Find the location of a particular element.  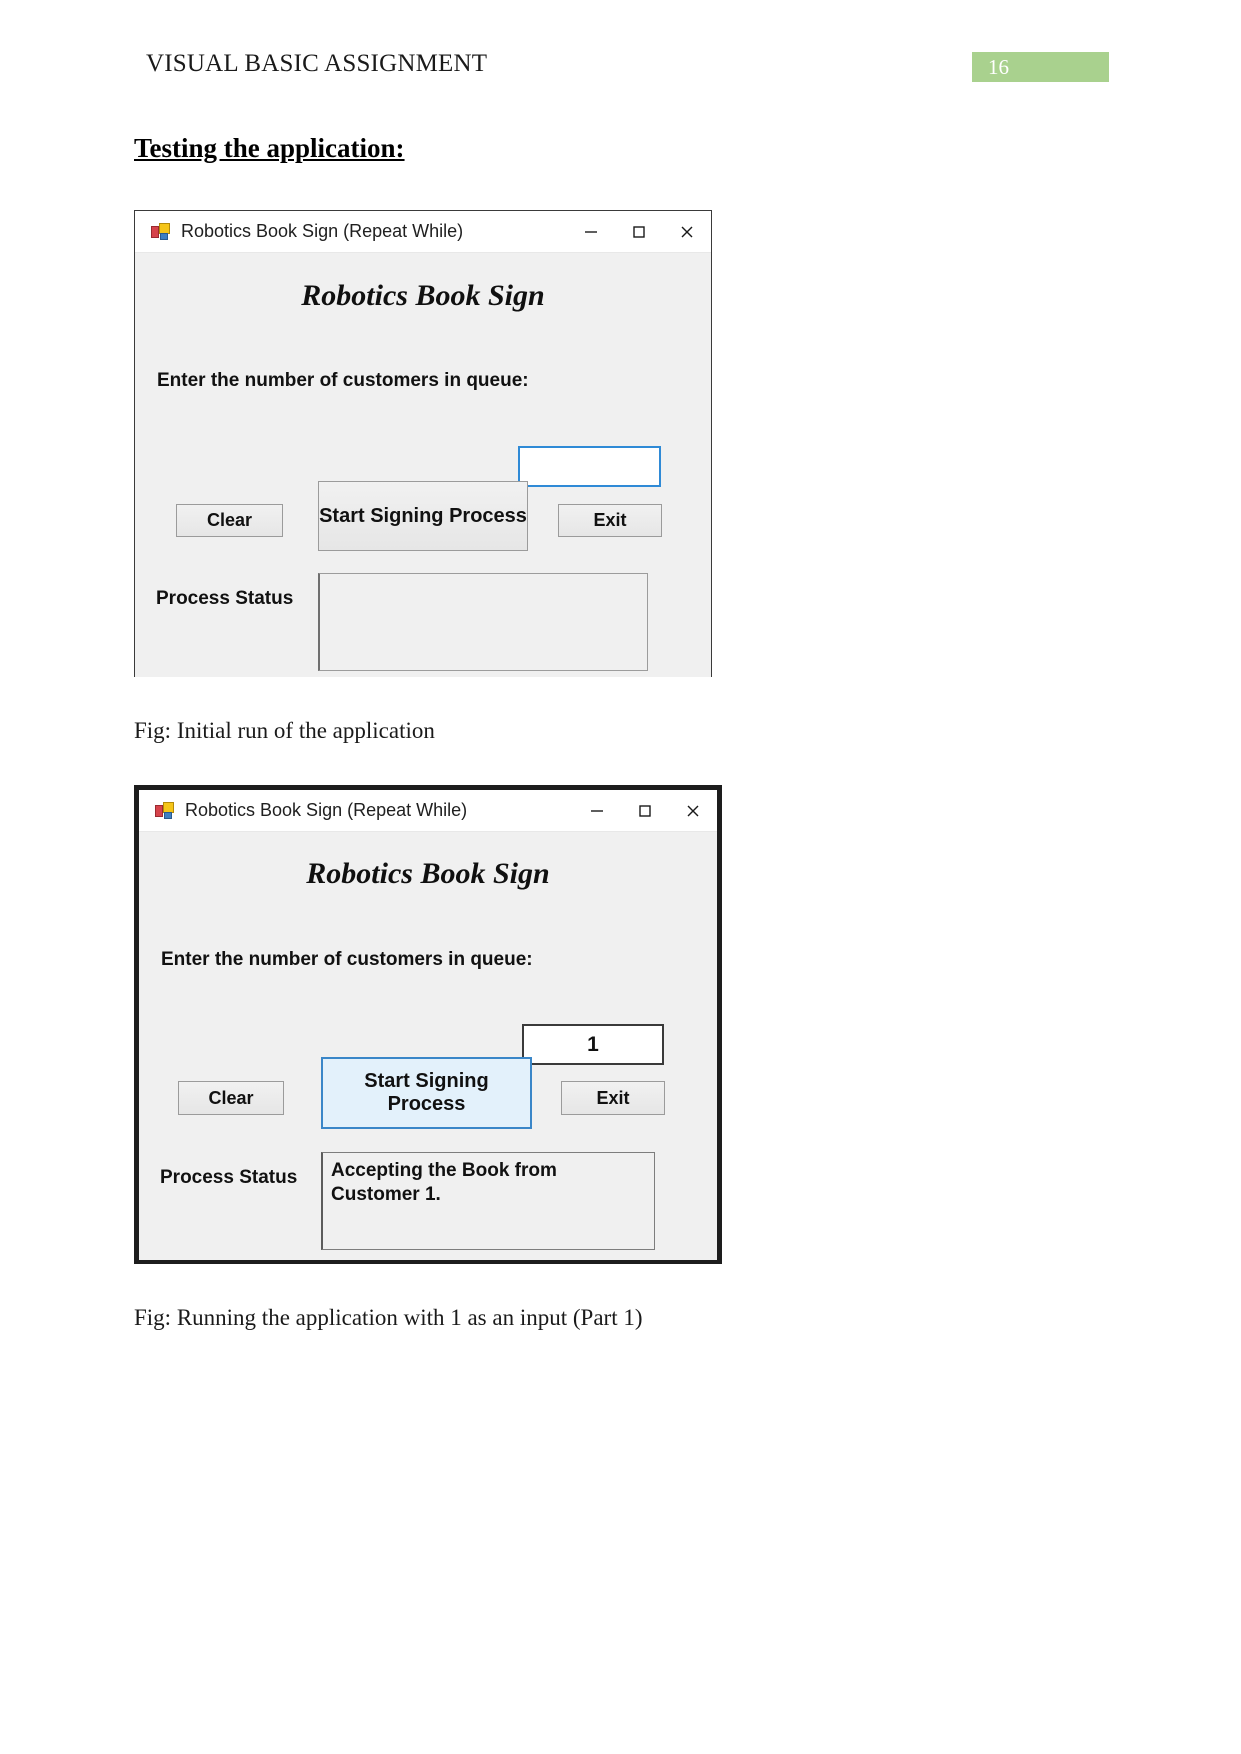

page-number-badge: 16 is located at coordinates (1040, 67).